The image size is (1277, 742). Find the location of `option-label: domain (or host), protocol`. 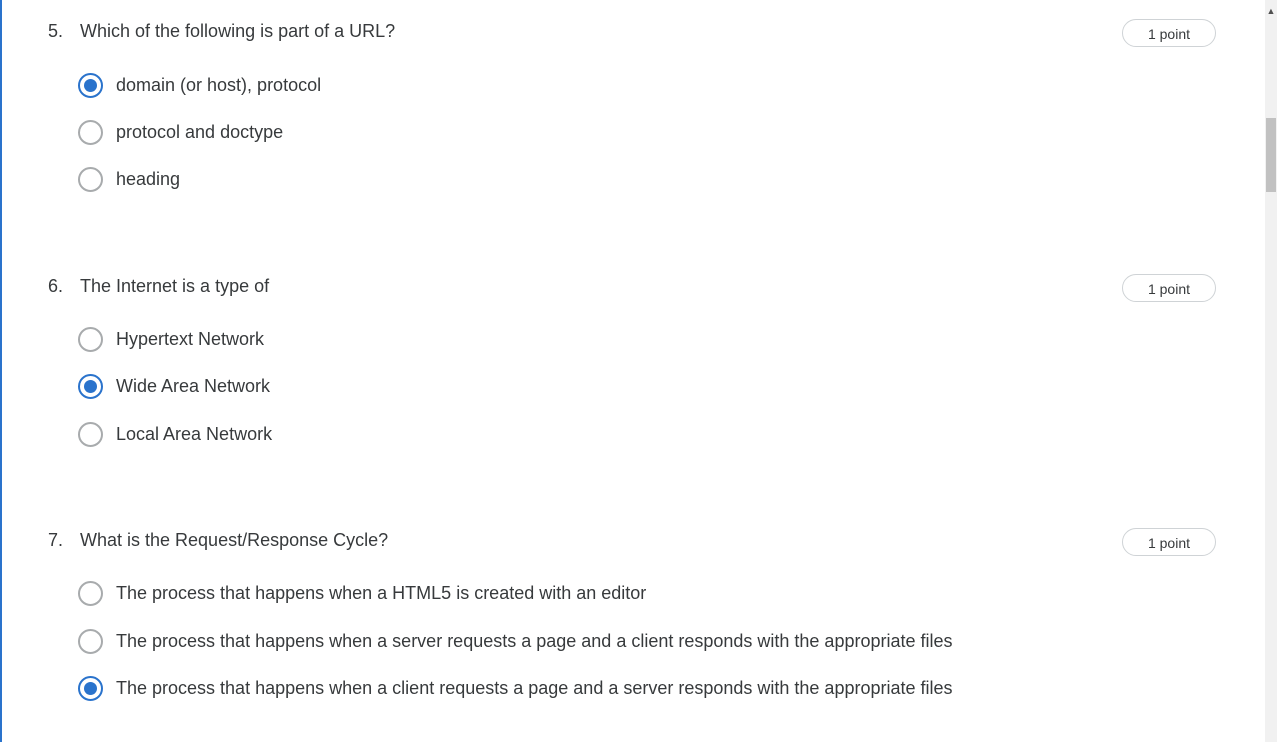

option-label: domain (or host), protocol is located at coordinates (219, 84).